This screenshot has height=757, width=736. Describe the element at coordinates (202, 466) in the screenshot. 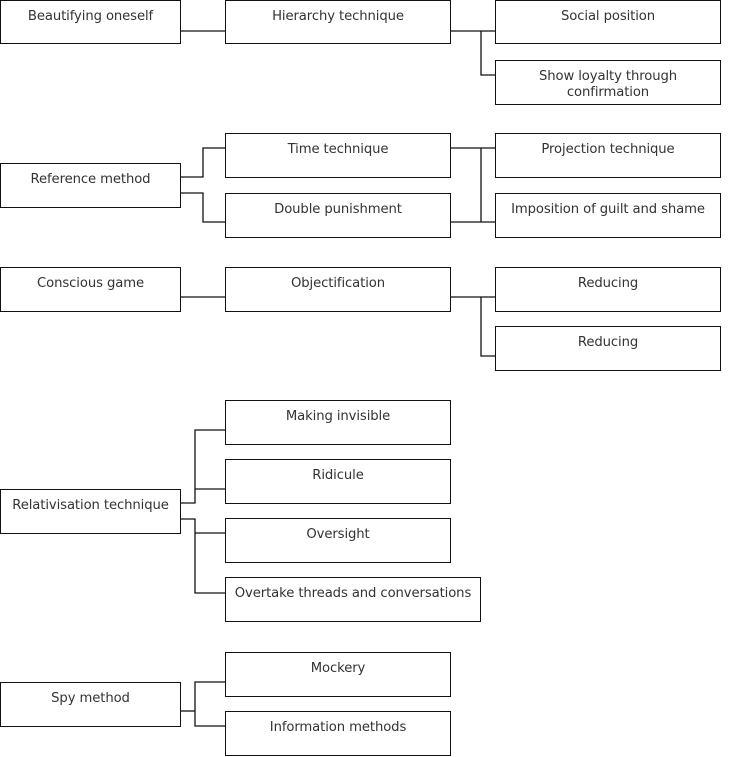

I see `connector-relativisation-upper` at that location.